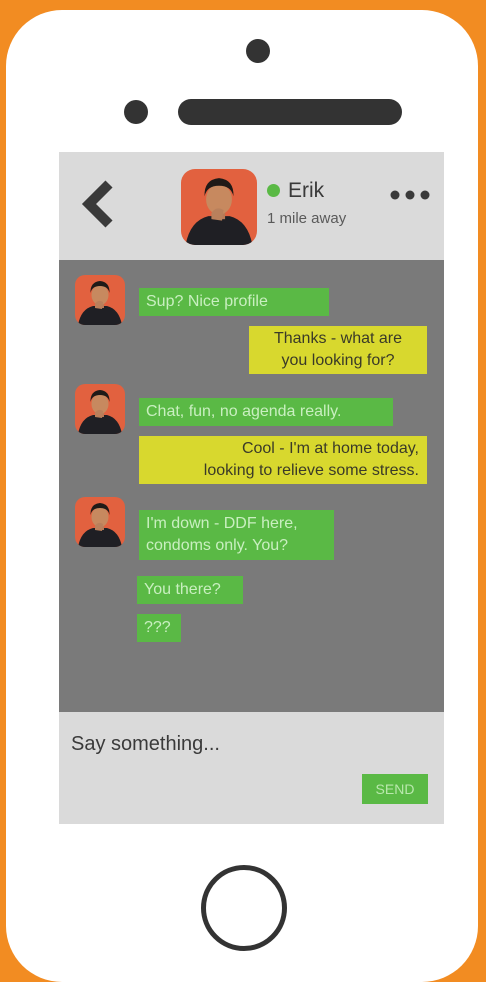 This screenshot has height=982, width=486. Describe the element at coordinates (182, 589) in the screenshot. I see `message-line: You there?` at that location.